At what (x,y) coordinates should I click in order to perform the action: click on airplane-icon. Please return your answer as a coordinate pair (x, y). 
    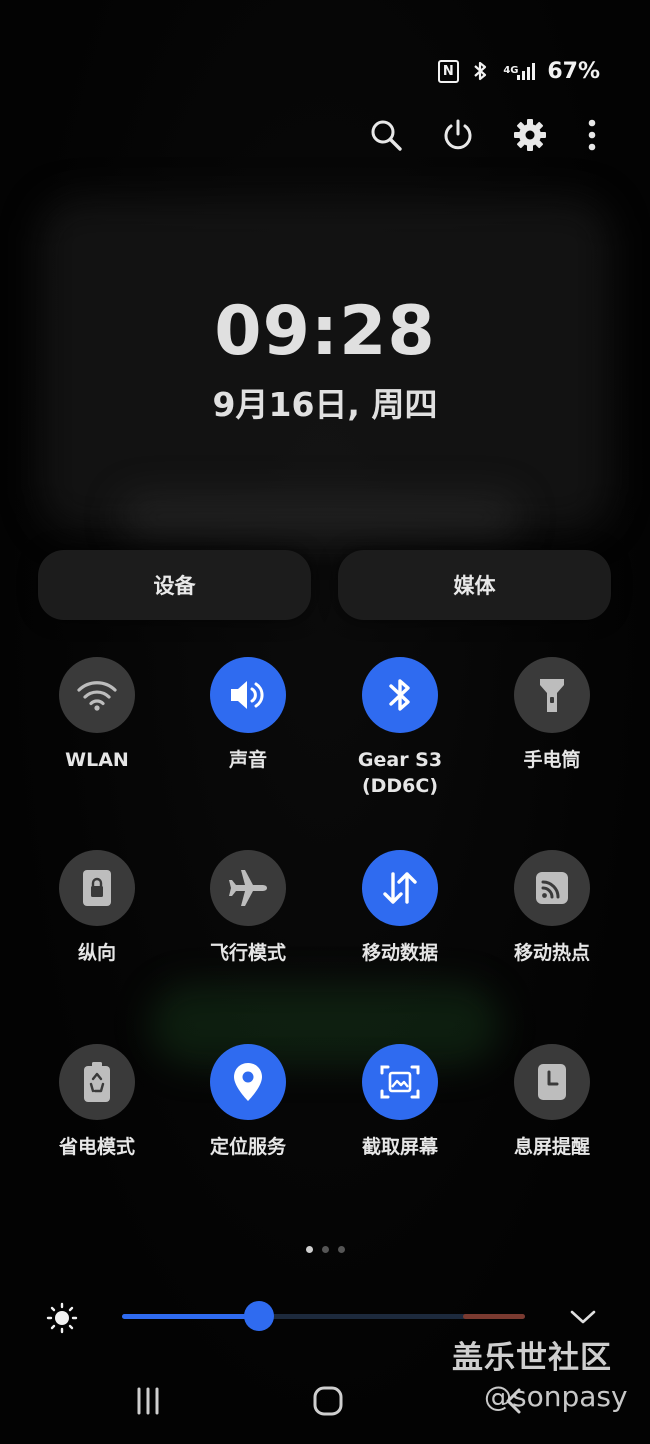
    Looking at the image, I should click on (248, 888).